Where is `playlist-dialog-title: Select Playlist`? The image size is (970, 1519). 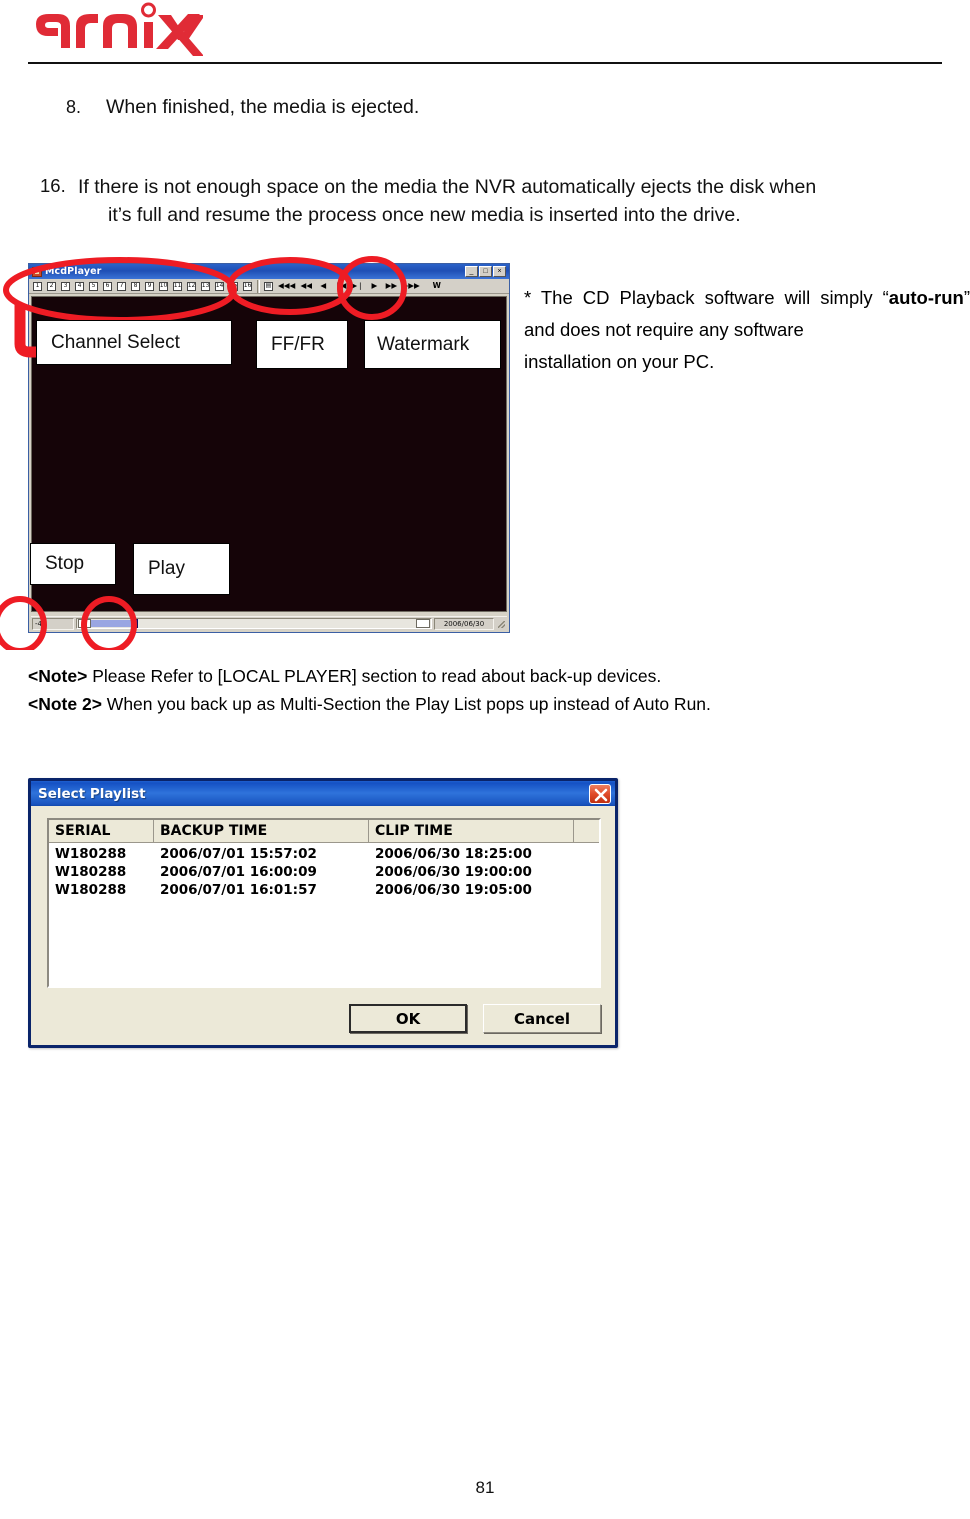 playlist-dialog-title: Select Playlist is located at coordinates (92, 793).